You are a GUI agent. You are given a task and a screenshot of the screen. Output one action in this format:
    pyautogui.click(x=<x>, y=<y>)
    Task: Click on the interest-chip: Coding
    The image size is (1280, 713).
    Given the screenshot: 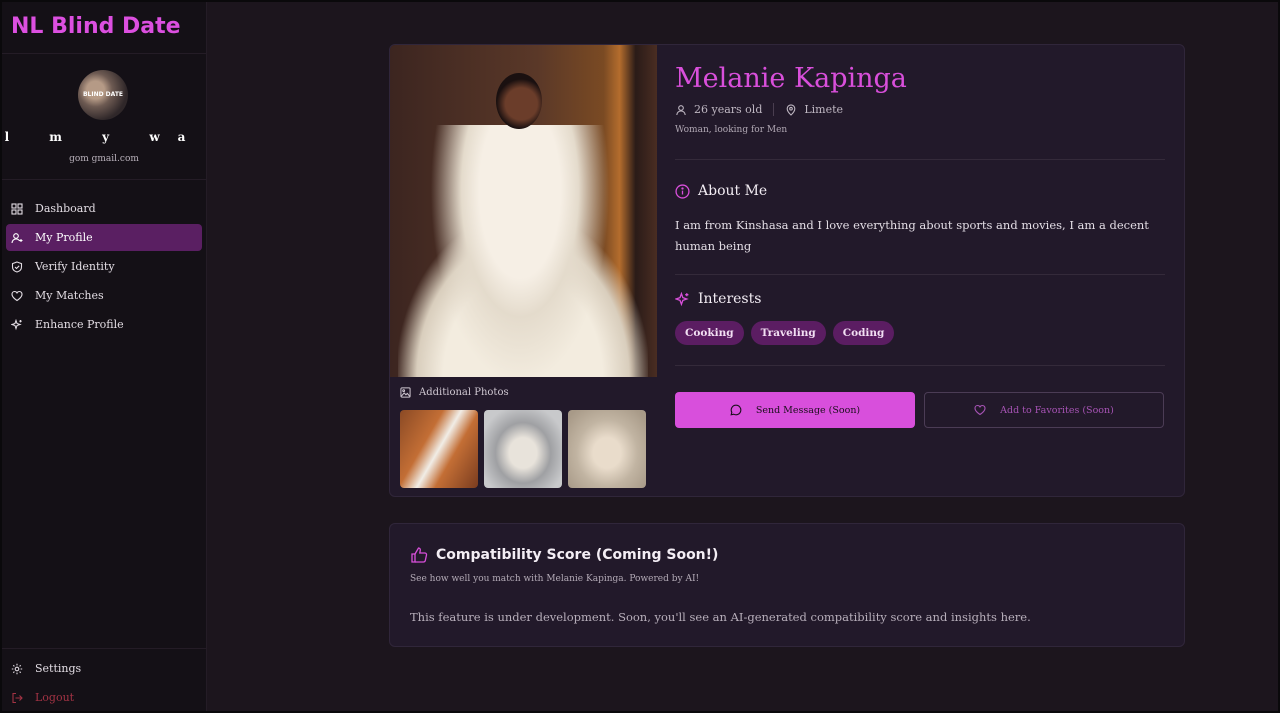 What is the action you would take?
    pyautogui.click(x=863, y=333)
    